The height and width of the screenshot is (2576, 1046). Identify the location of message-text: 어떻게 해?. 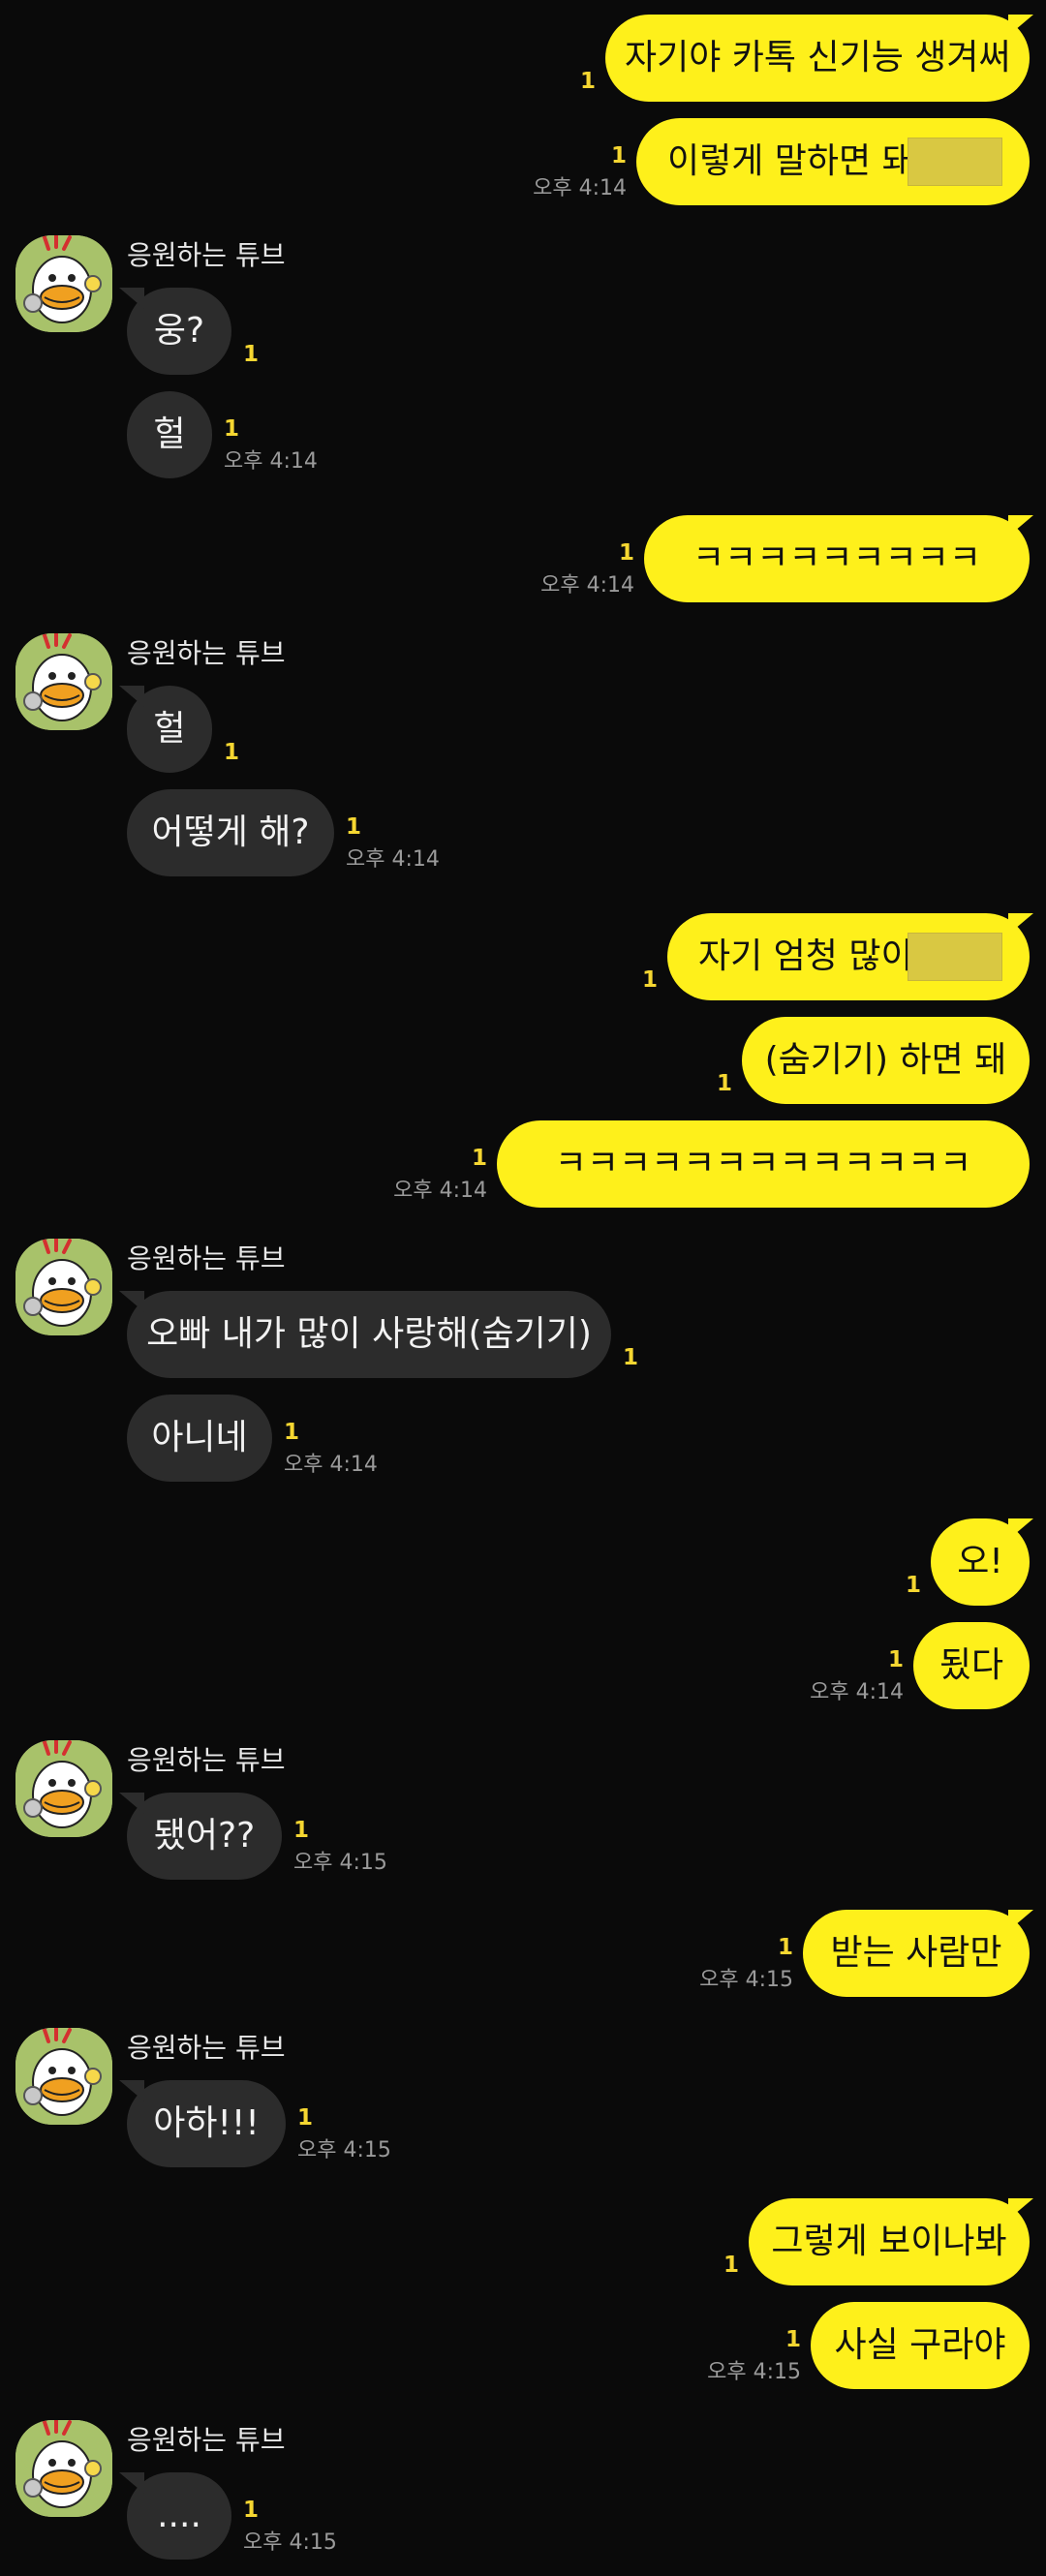
(230, 832).